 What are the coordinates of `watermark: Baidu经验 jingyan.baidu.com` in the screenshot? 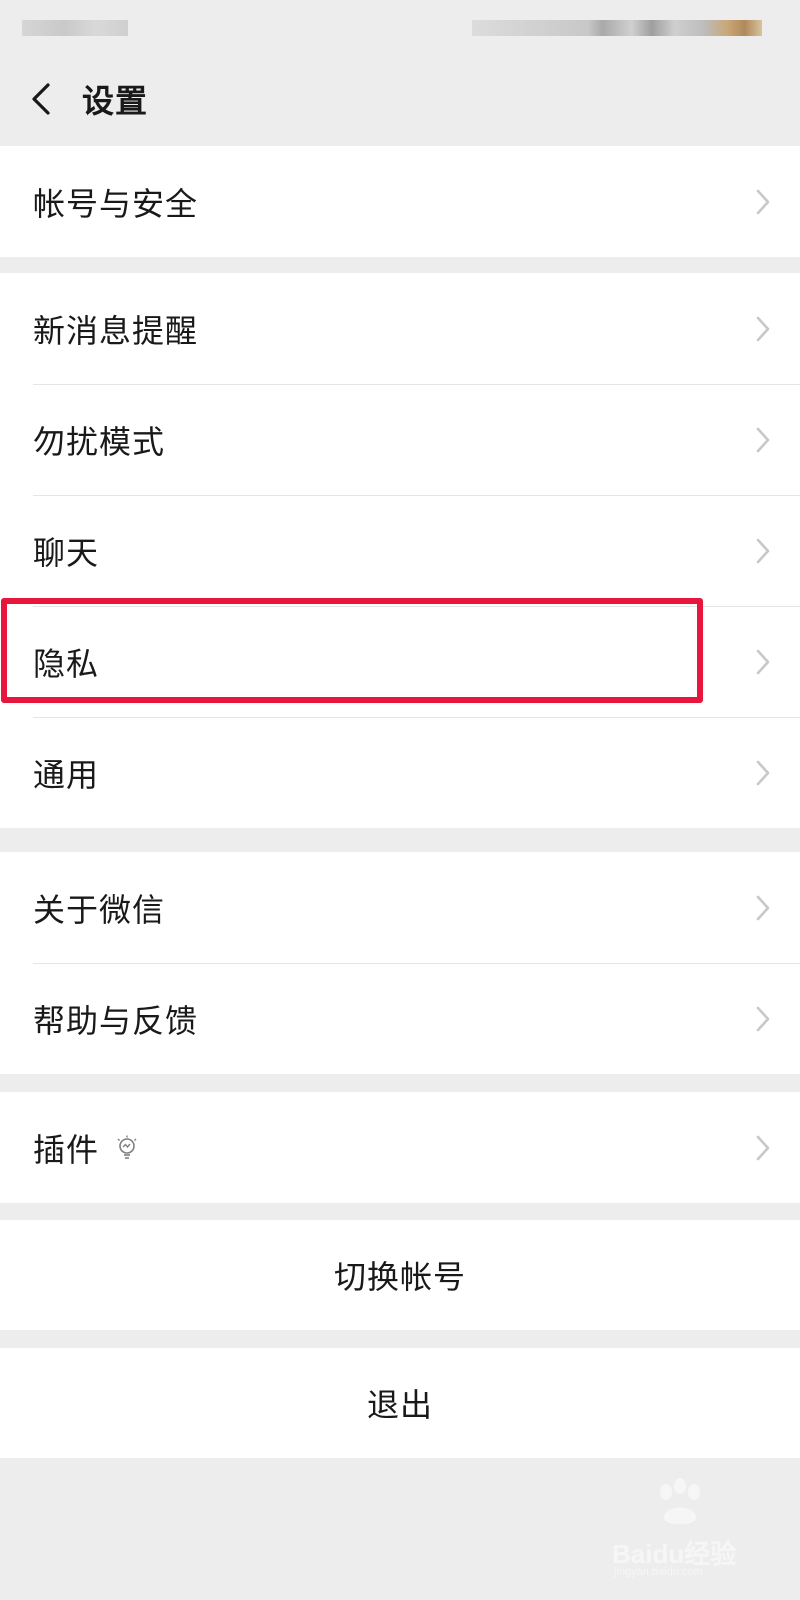 It's located at (687, 1528).